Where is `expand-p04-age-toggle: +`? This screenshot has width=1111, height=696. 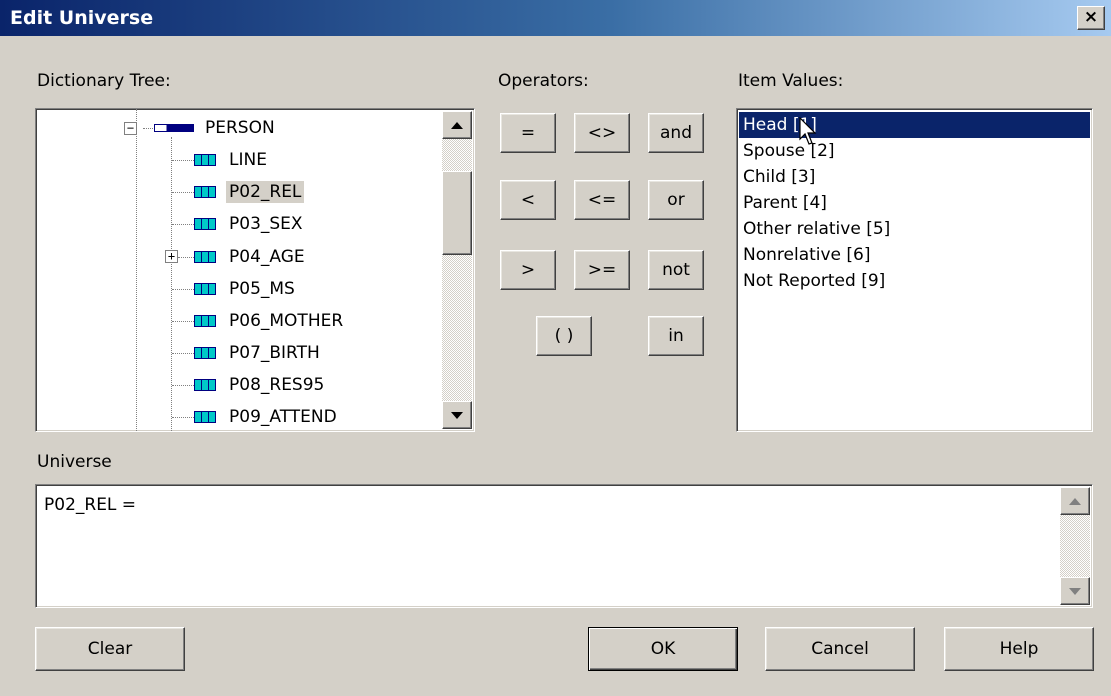 expand-p04-age-toggle: + is located at coordinates (171, 256).